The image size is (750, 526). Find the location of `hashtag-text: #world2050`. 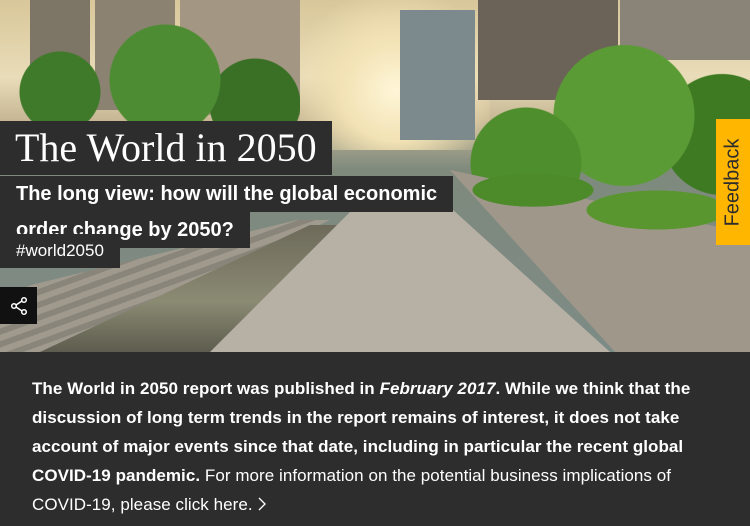

hashtag-text: #world2050 is located at coordinates (60, 250).